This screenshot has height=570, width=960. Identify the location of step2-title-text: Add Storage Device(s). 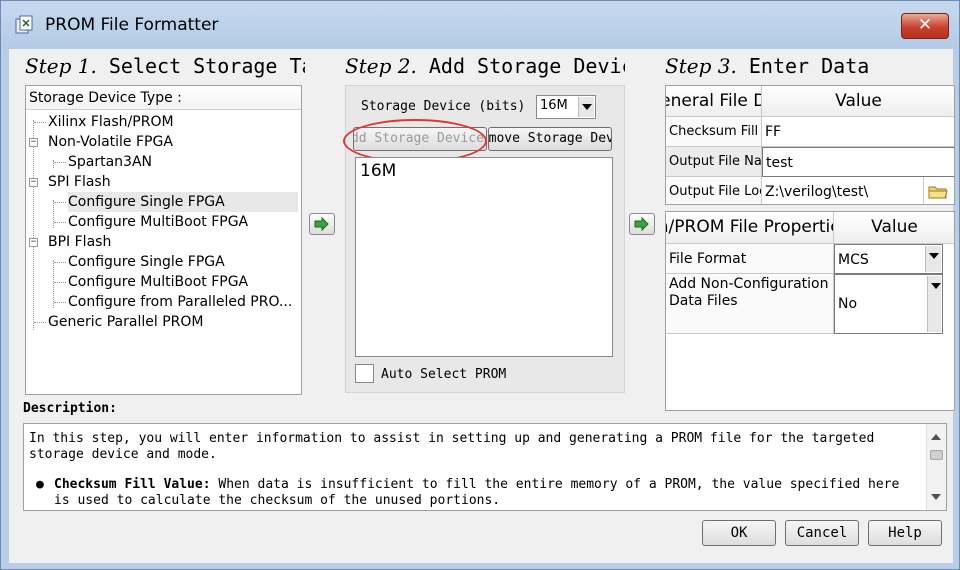
(526, 66).